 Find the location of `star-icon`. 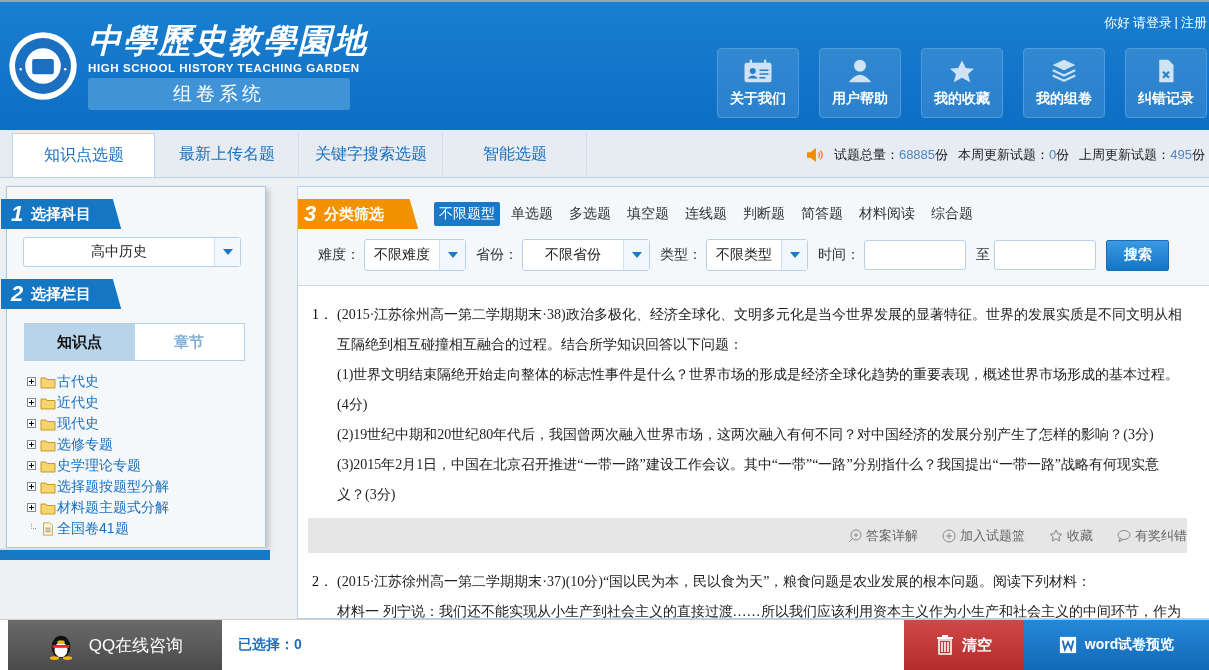

star-icon is located at coordinates (1056, 535).